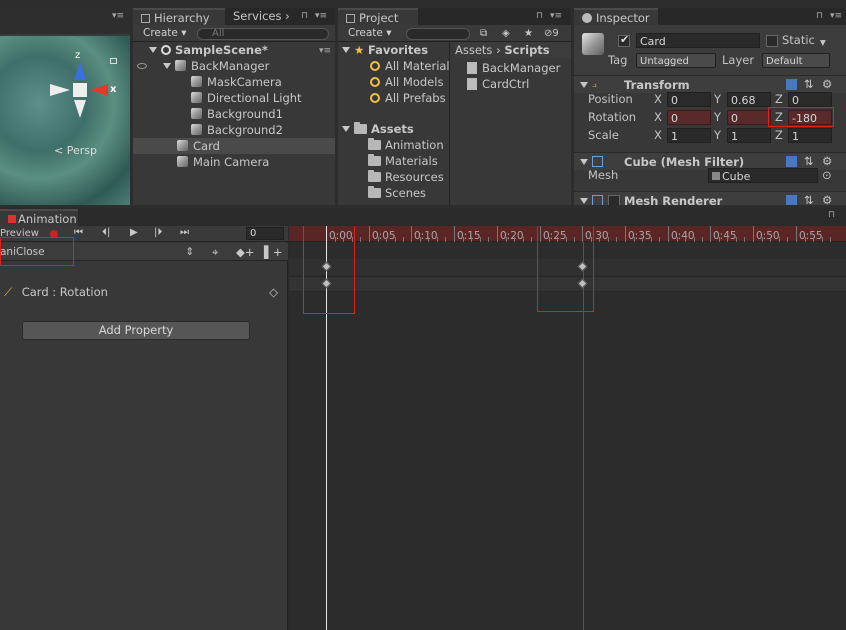  What do you see at coordinates (541, 16) in the screenshot?
I see `project-lock-icon: ⊓` at bounding box center [541, 16].